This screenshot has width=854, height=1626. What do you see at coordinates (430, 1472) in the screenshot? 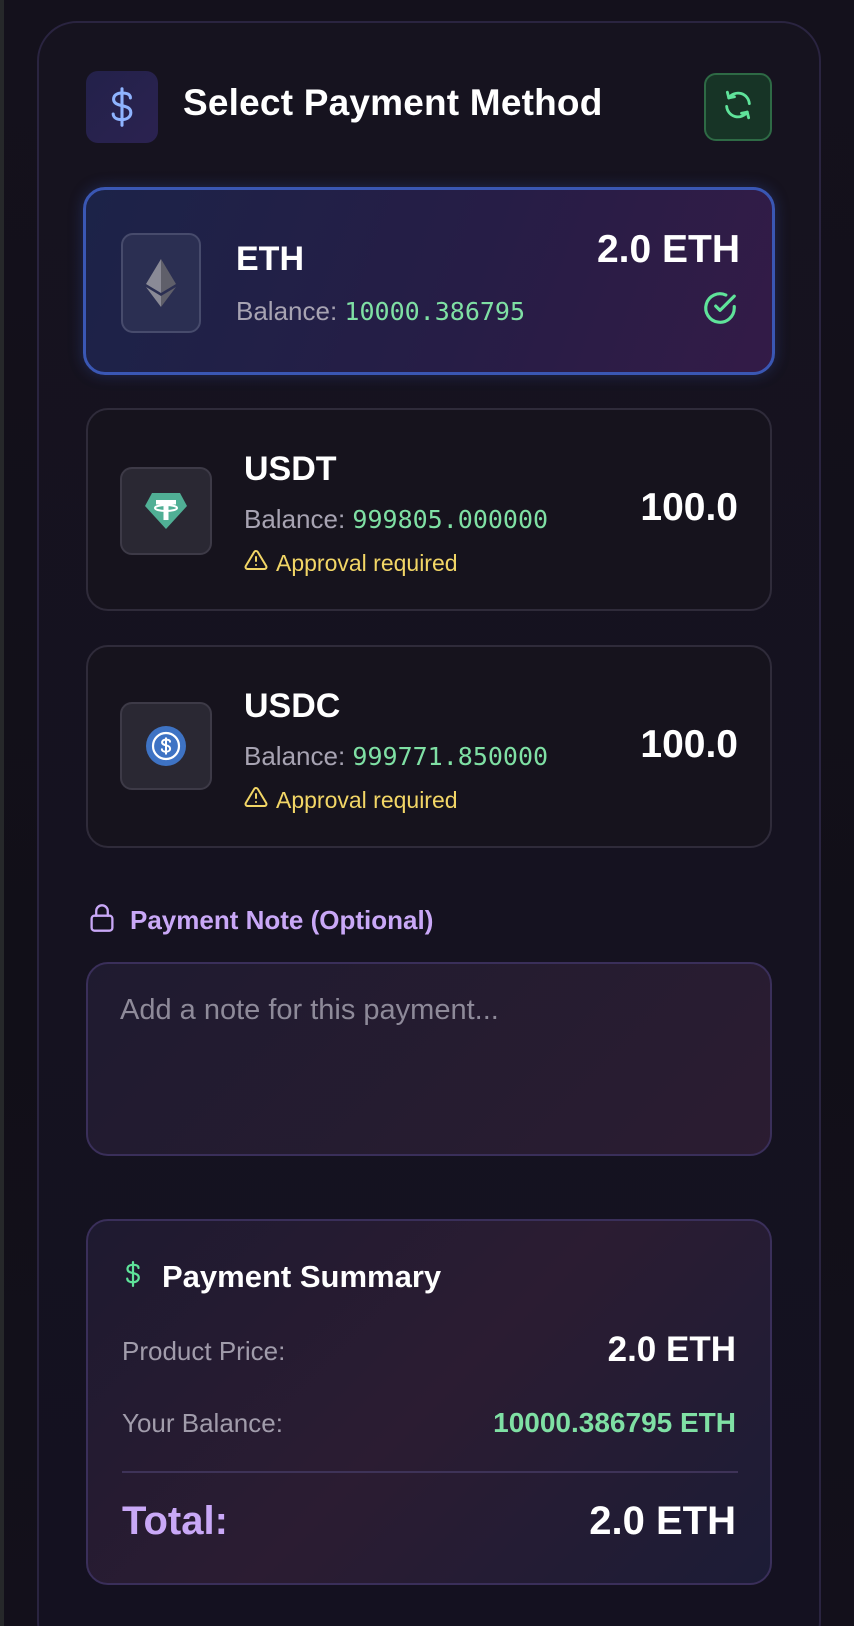
I see `summary-divider` at bounding box center [430, 1472].